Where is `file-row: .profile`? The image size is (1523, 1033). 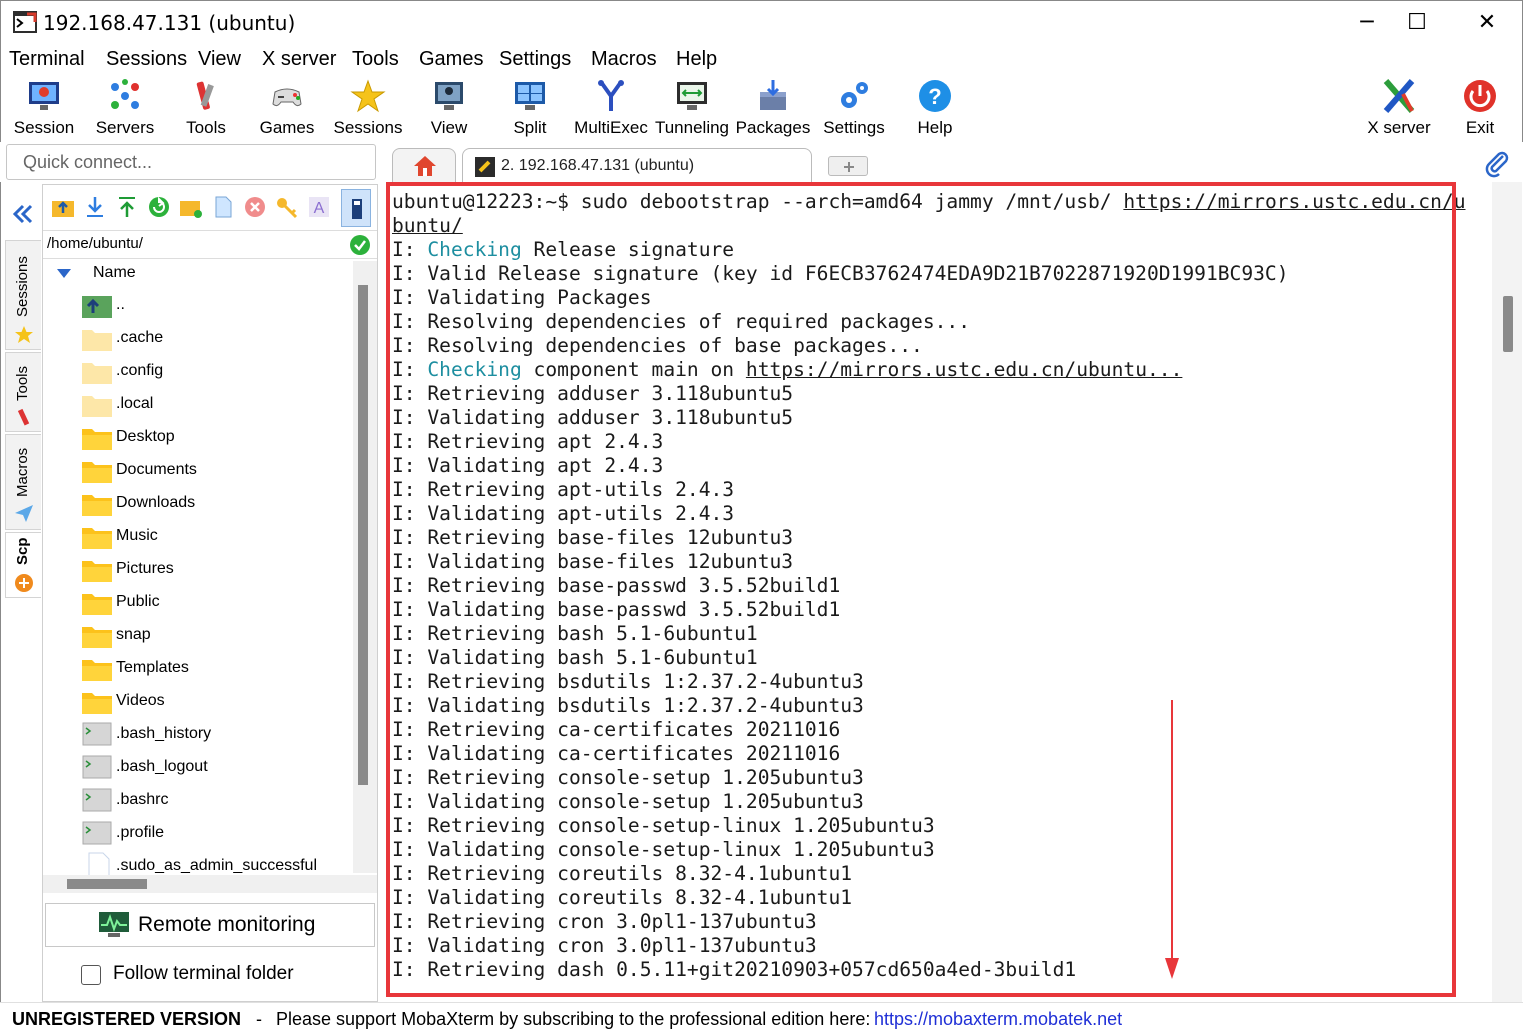
file-row: .profile is located at coordinates (198, 833).